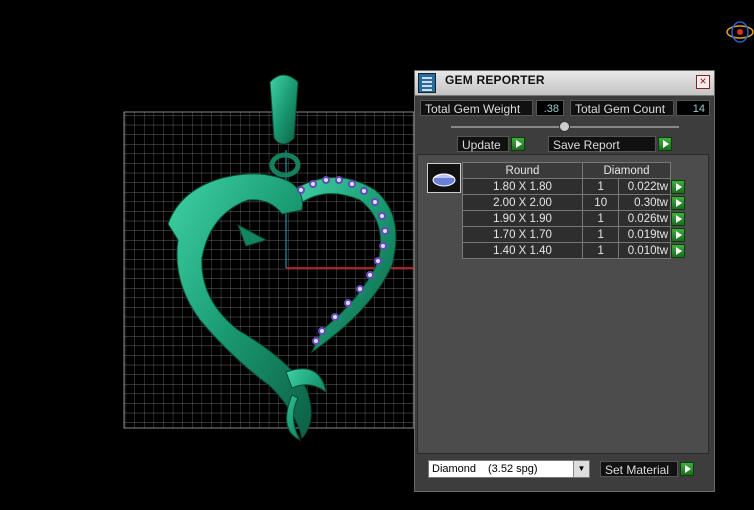  Describe the element at coordinates (622, 108) in the screenshot. I see `total-gem-count-label: Total Gem Count` at that location.